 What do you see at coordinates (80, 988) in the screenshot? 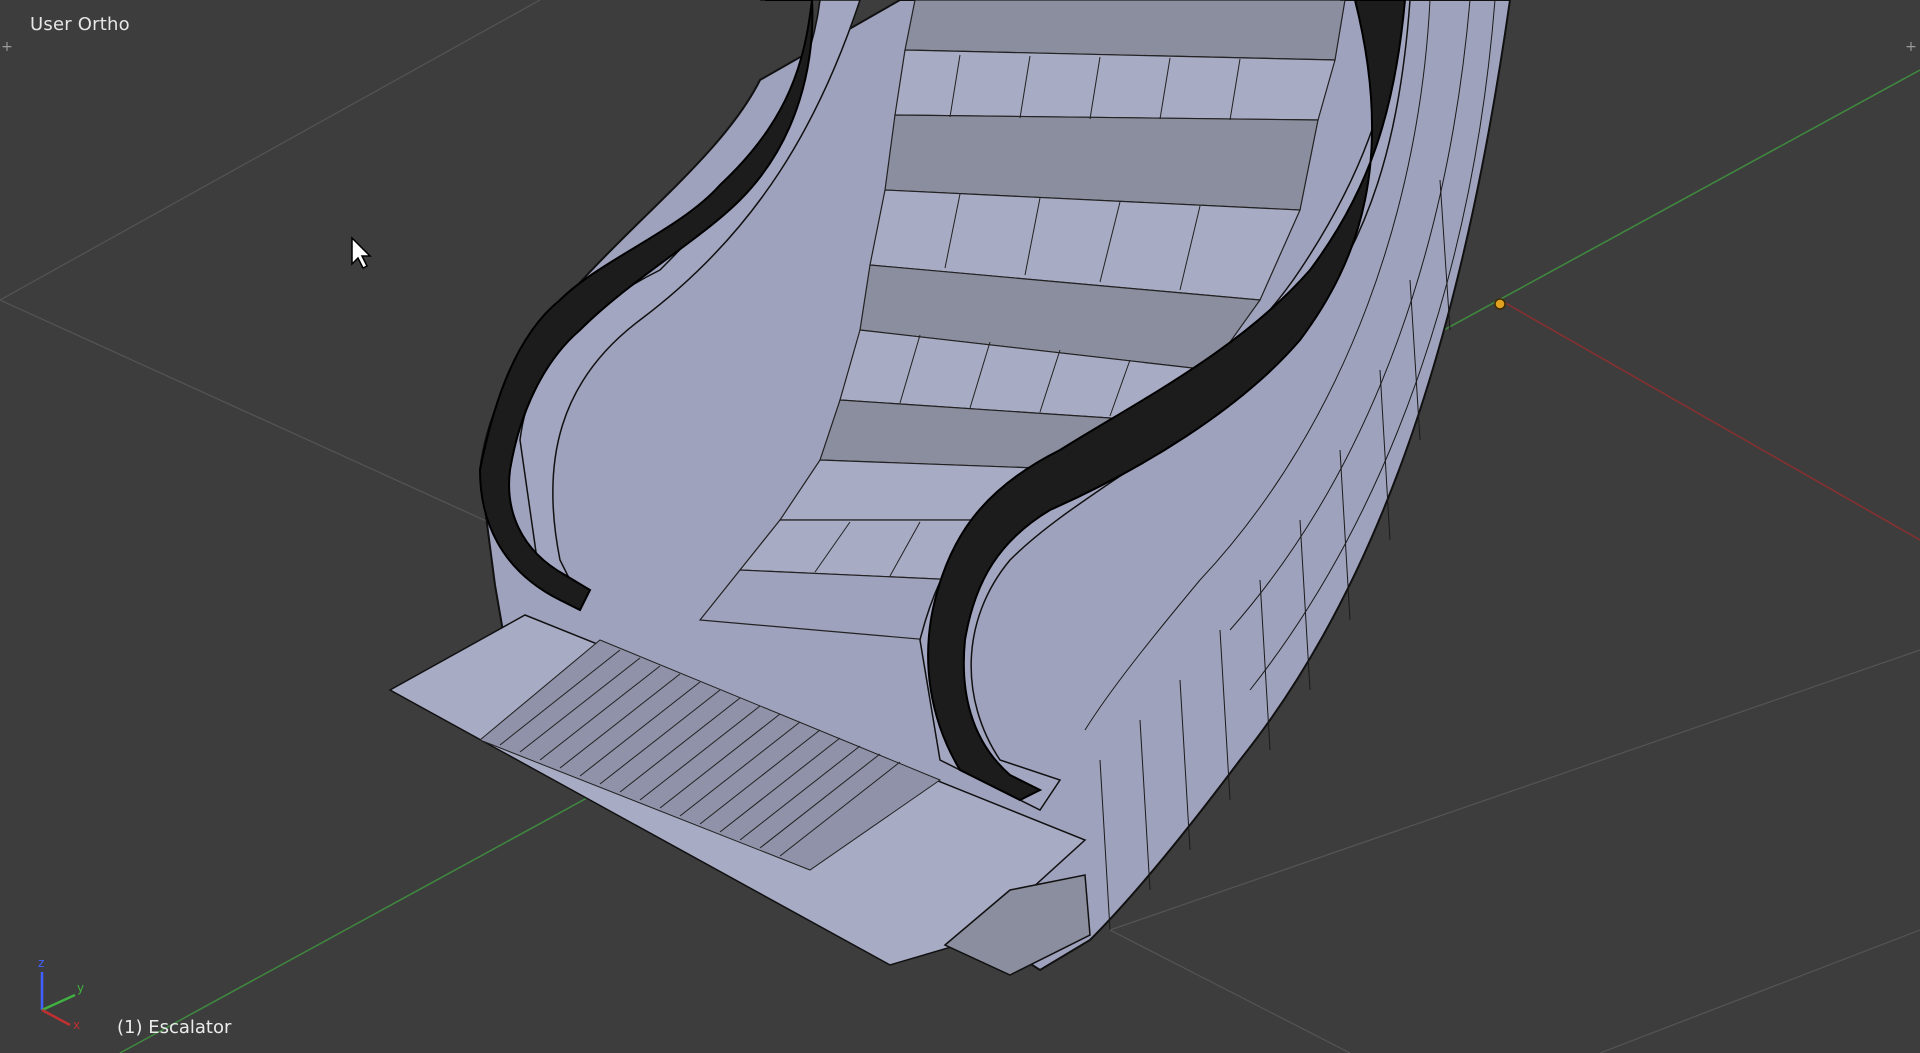
I see `y-axis-gizmo-label: y` at bounding box center [80, 988].